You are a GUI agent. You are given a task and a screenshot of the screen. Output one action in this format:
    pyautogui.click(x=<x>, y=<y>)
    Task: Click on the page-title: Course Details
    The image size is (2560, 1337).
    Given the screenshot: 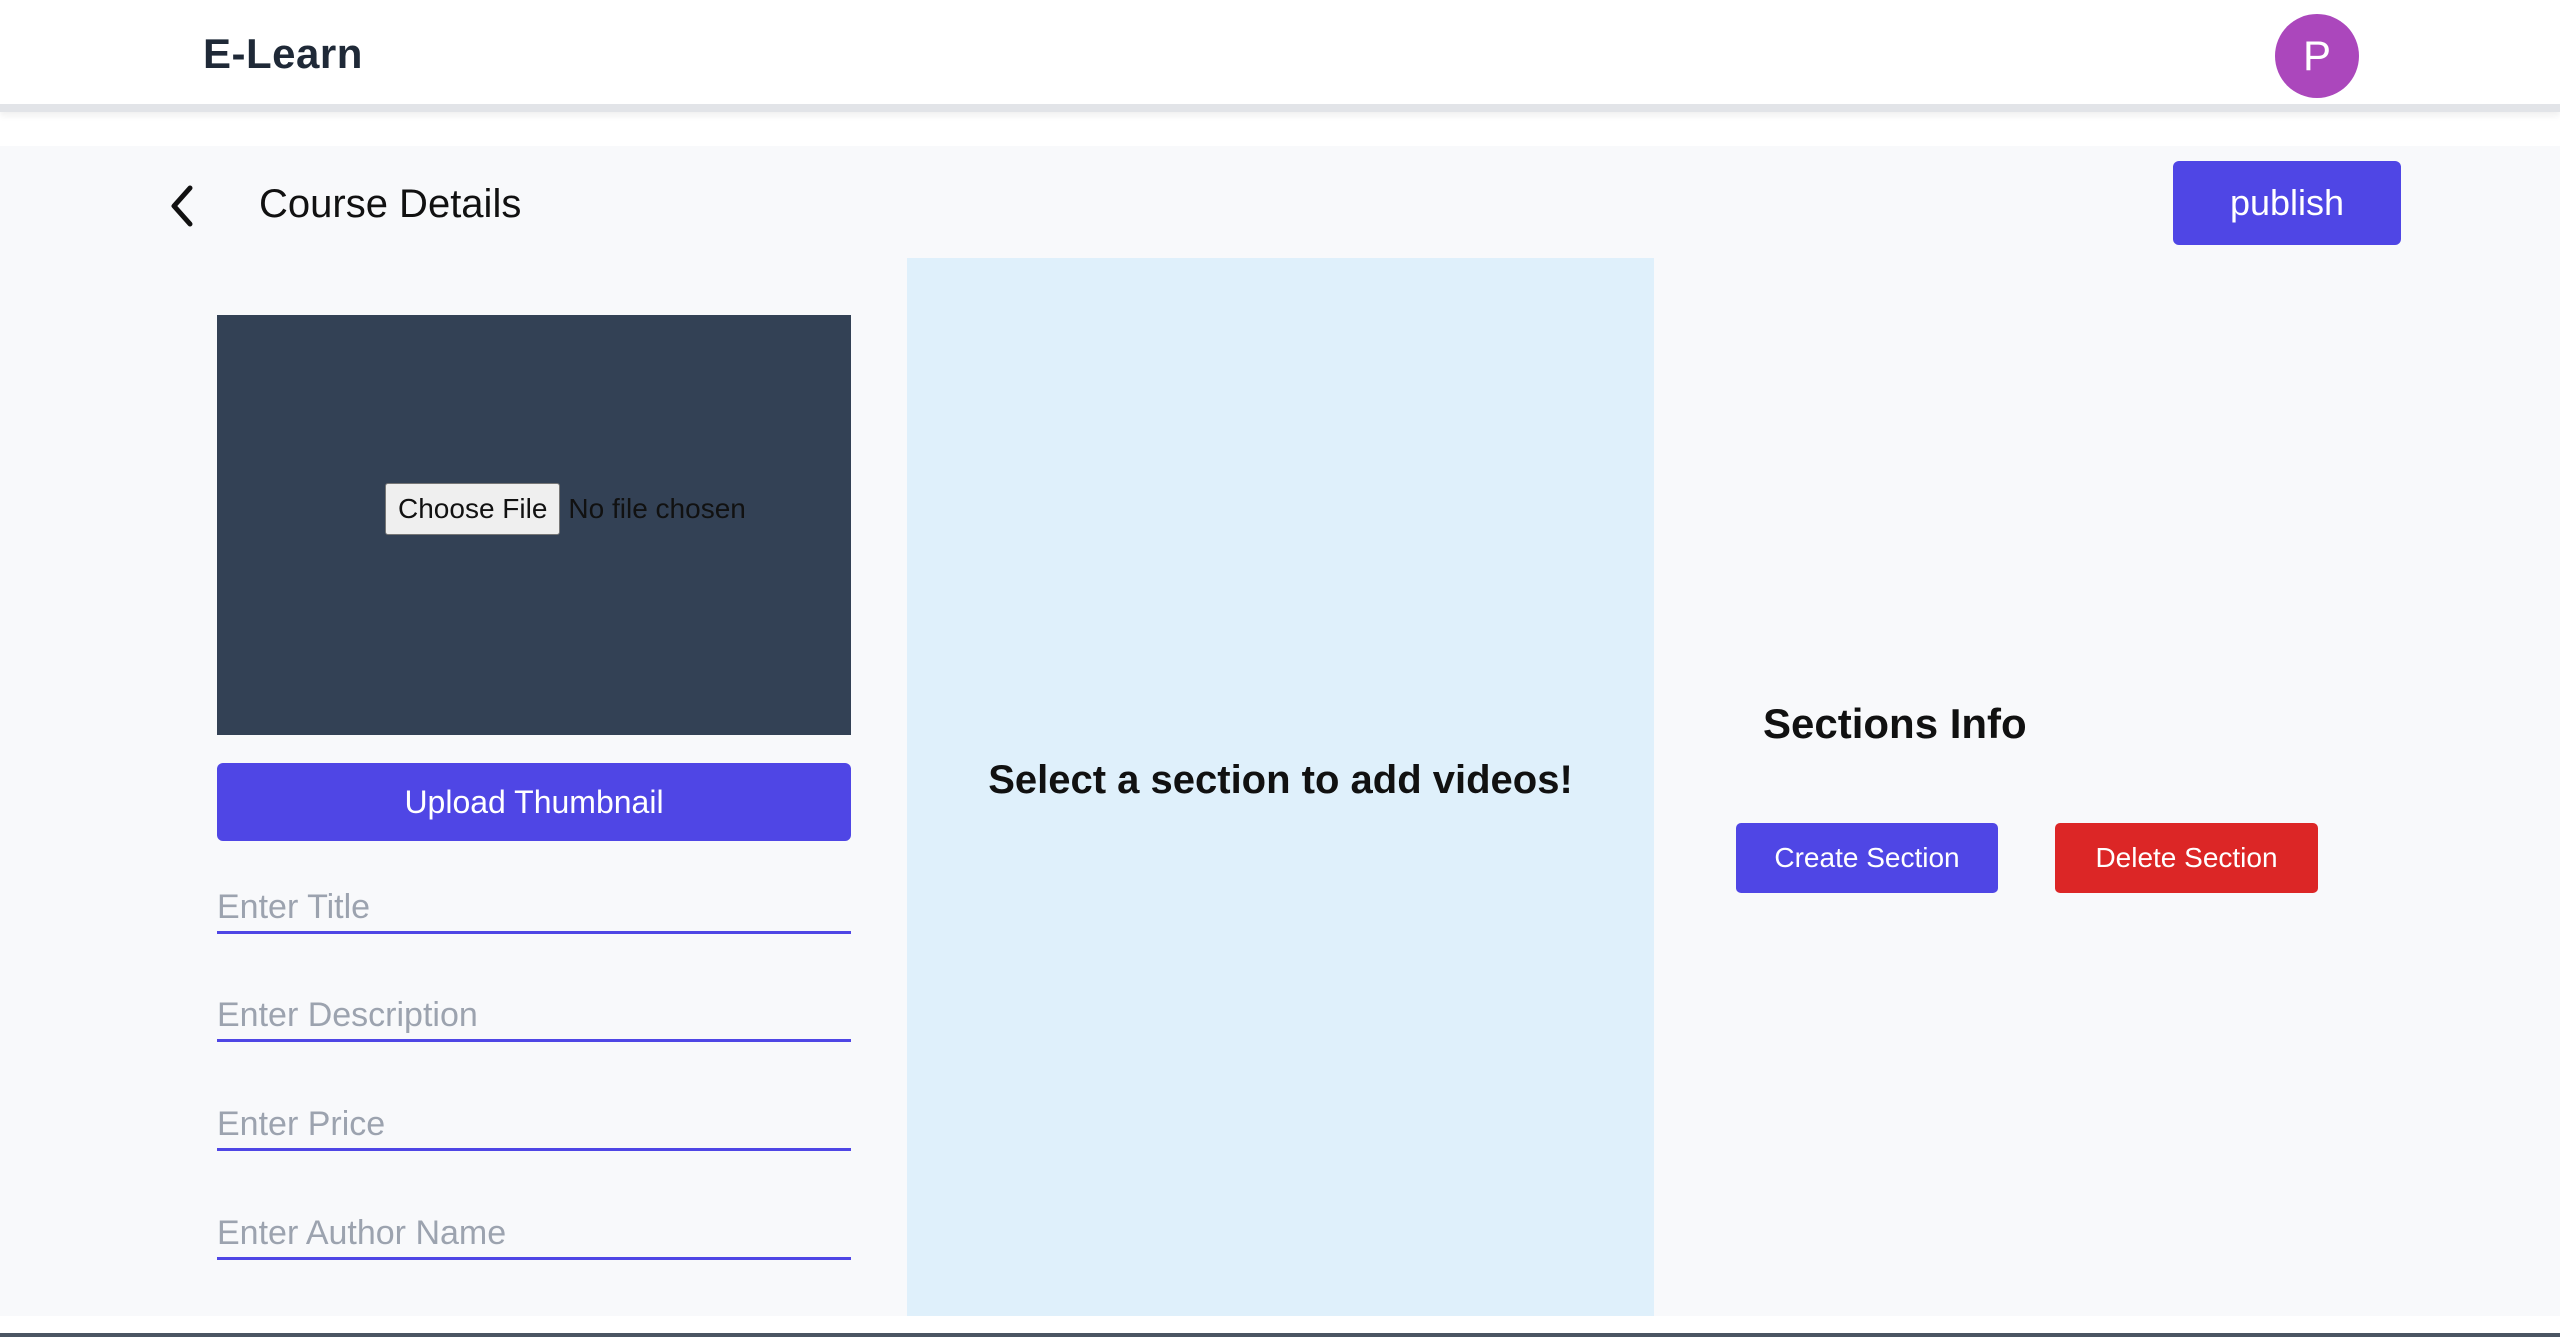 What is the action you would take?
    pyautogui.click(x=390, y=204)
    